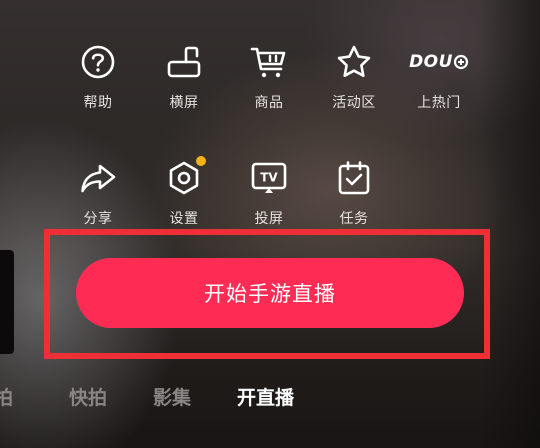 The height and width of the screenshot is (448, 540). I want to click on star-icon, so click(354, 62).